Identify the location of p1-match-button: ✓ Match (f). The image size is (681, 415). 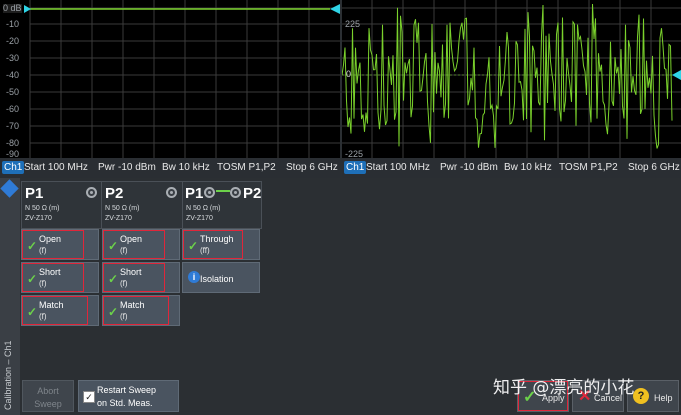
(60, 310).